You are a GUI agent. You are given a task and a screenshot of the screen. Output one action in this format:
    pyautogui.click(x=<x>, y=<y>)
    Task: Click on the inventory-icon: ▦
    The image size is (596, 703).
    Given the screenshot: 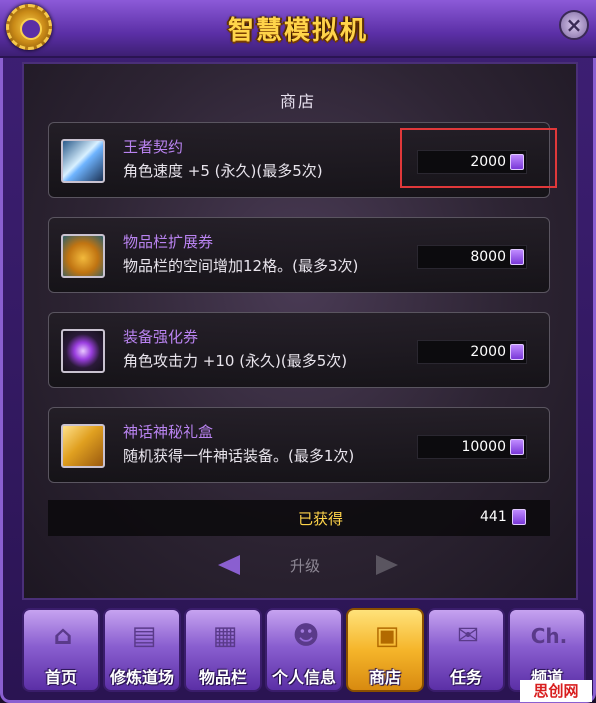 What is the action you would take?
    pyautogui.click(x=225, y=636)
    